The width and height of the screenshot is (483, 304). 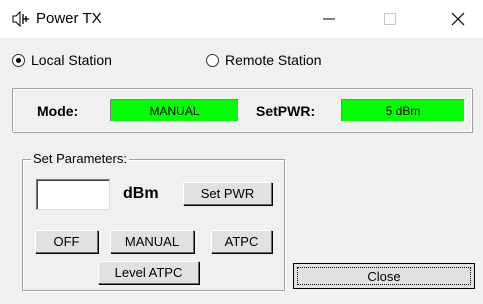 What do you see at coordinates (403, 110) in the screenshot?
I see `setpwr-value: 5 dBm` at bounding box center [403, 110].